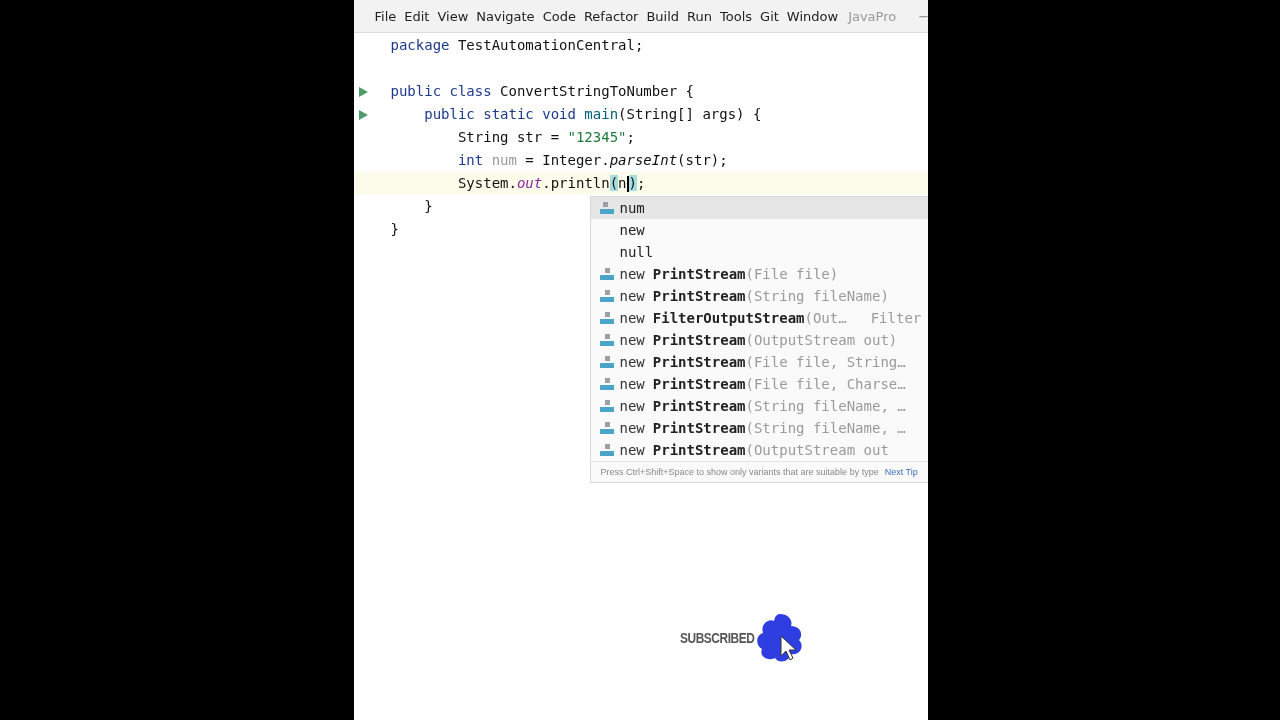 The width and height of the screenshot is (1280, 720). What do you see at coordinates (663, 16) in the screenshot?
I see `menu-item: Build` at bounding box center [663, 16].